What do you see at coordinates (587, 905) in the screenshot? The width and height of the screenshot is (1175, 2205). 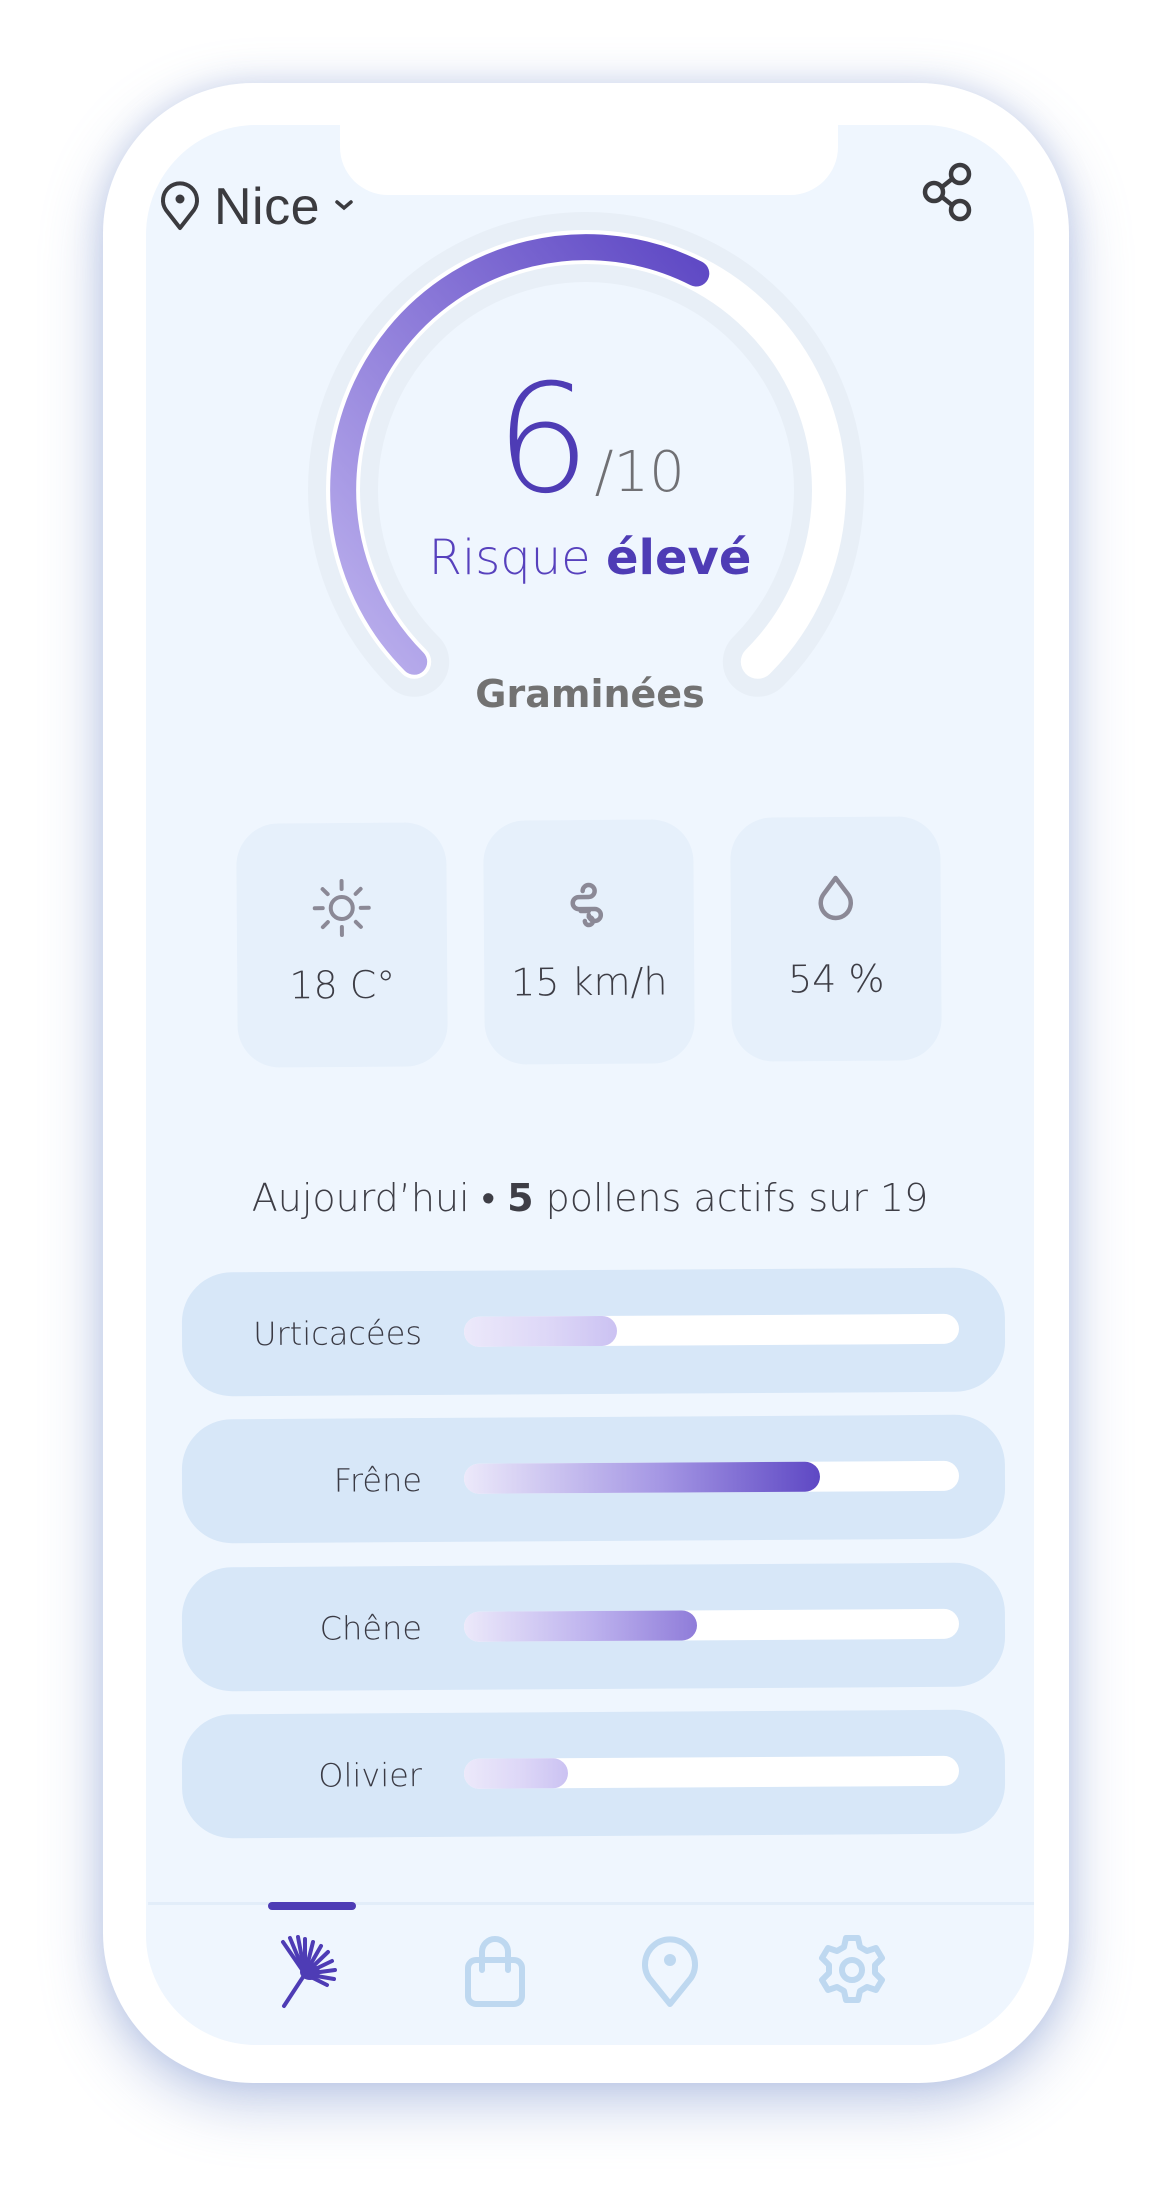 I see `wind-icon` at bounding box center [587, 905].